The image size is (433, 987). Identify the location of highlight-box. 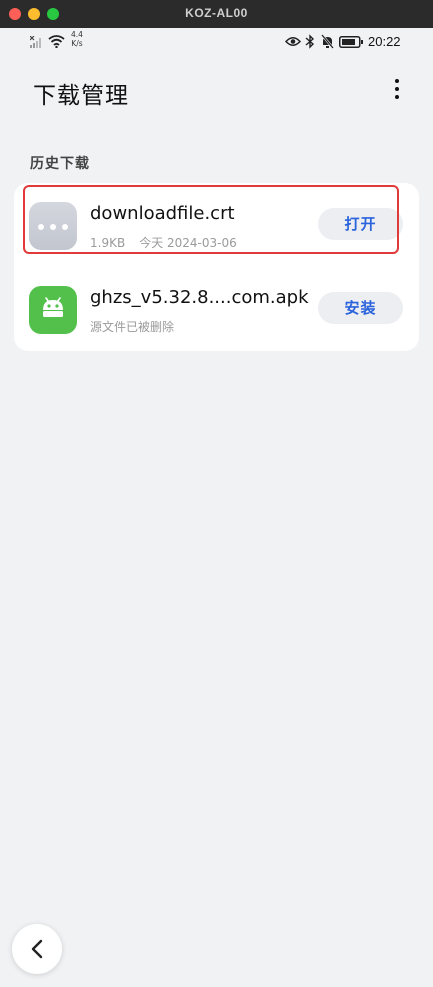
(211, 219).